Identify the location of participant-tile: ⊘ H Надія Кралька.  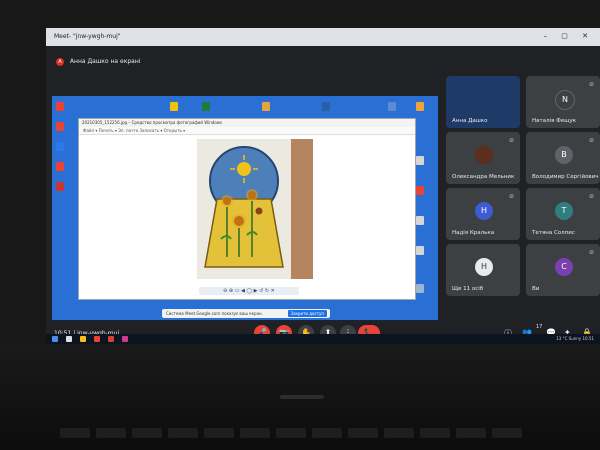
(483, 214).